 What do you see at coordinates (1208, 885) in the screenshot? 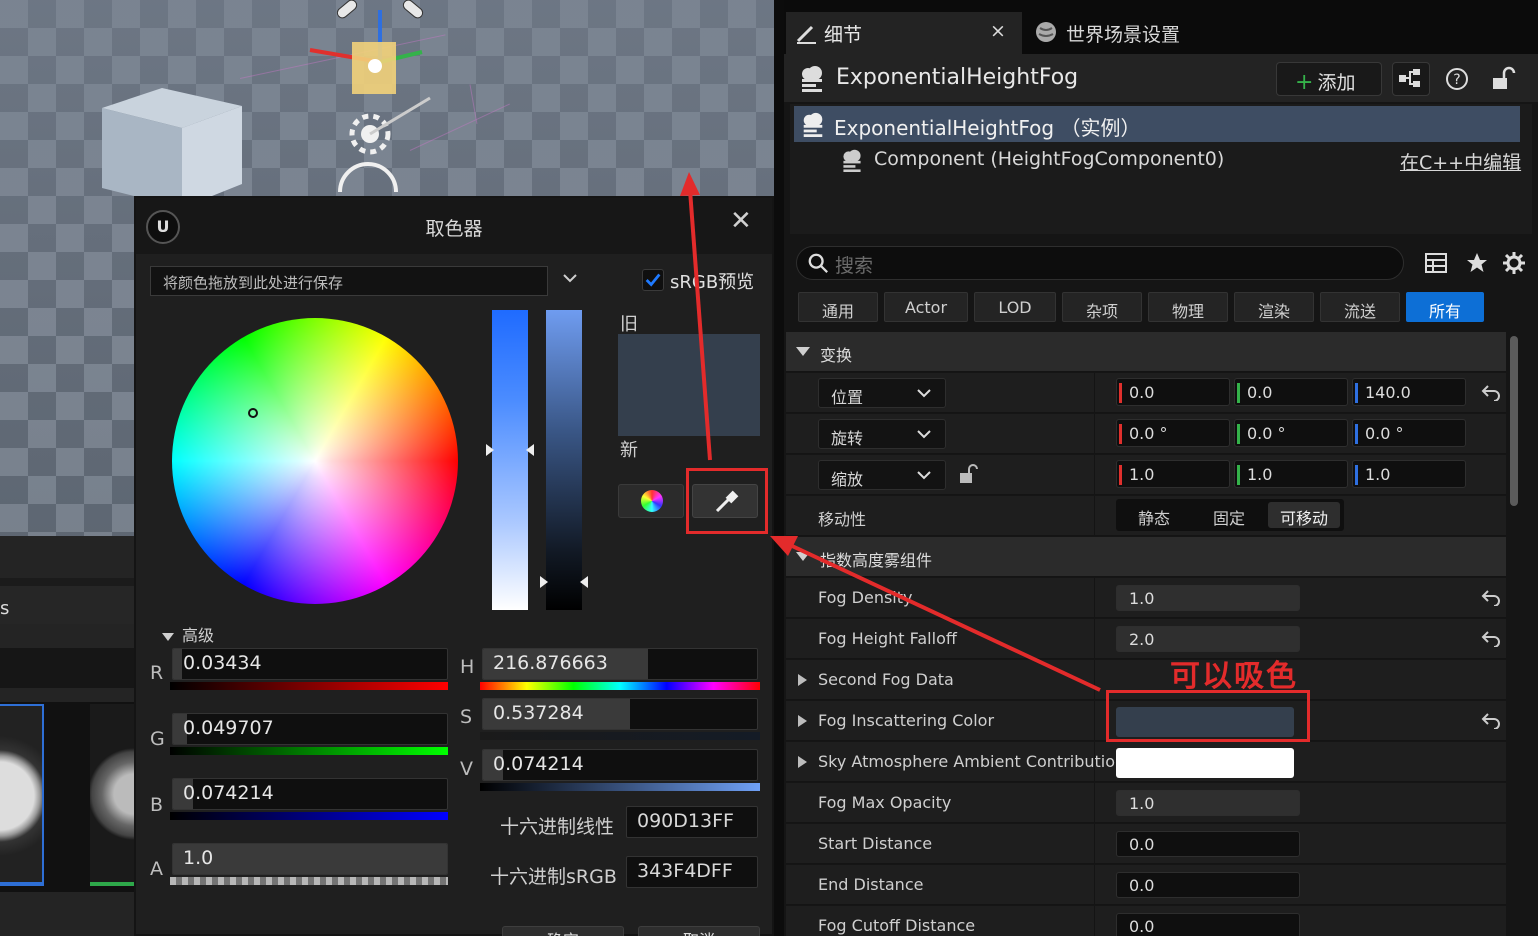
I see `end-distance-input: 0.0` at bounding box center [1208, 885].